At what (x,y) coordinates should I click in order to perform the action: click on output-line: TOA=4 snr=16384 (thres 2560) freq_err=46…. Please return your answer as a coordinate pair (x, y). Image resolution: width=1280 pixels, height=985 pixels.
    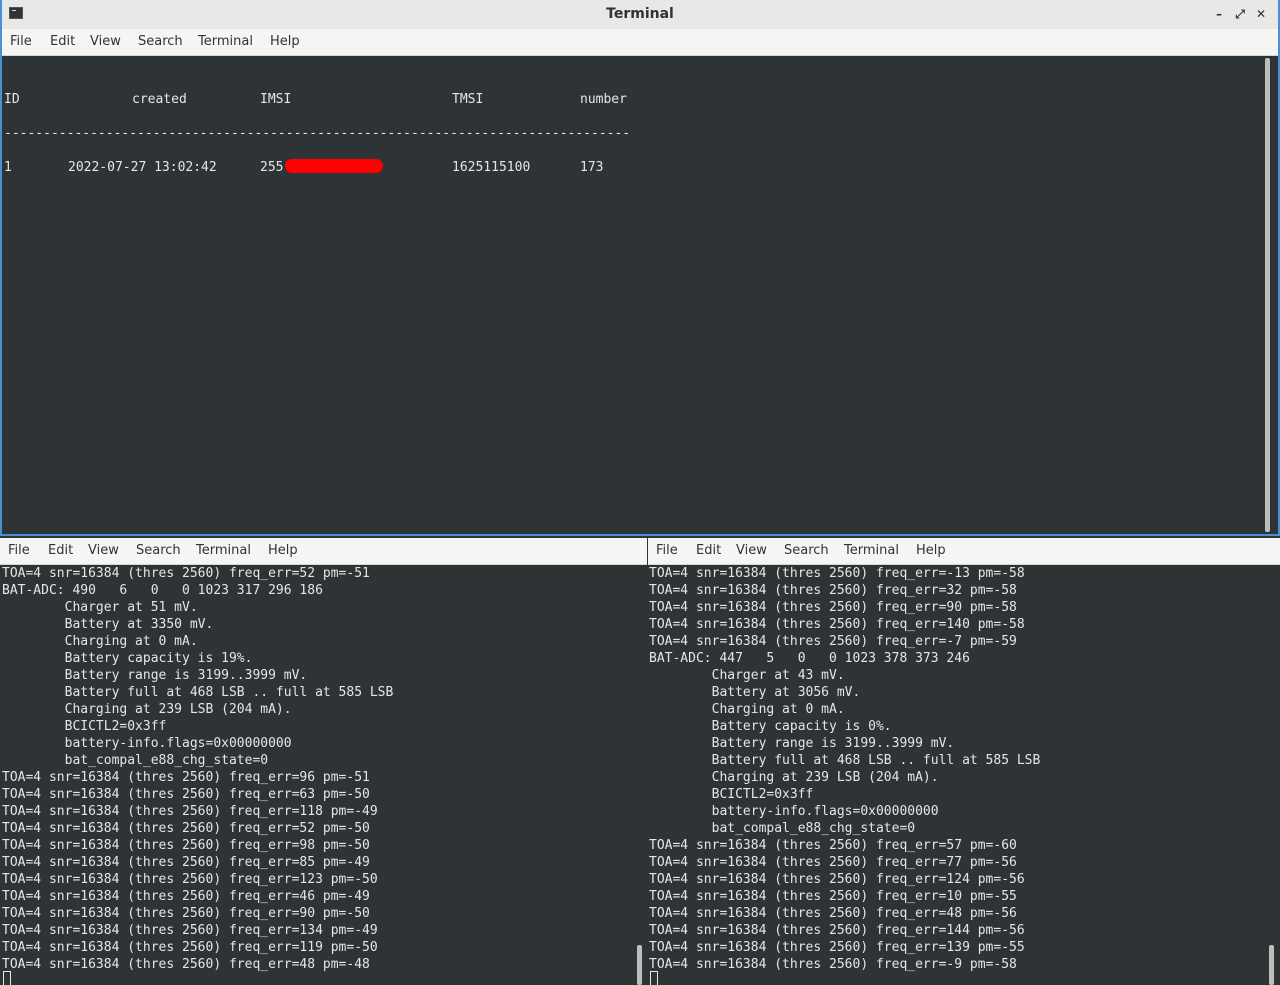
    Looking at the image, I should click on (186, 896).